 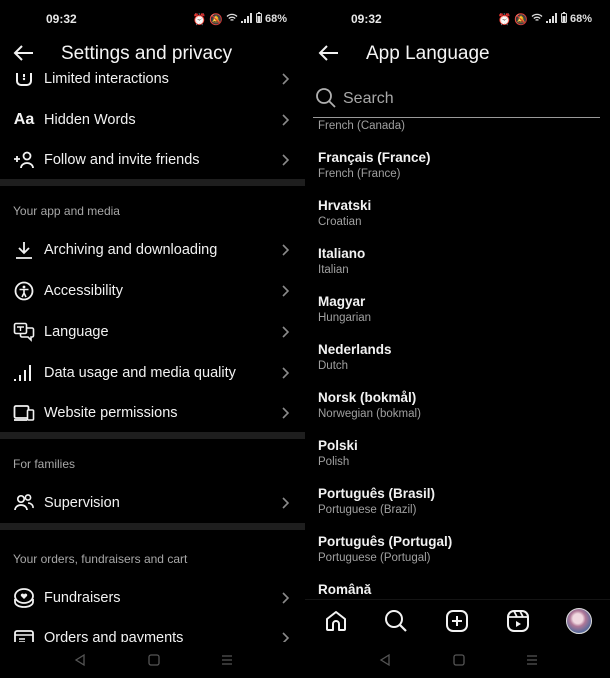 I want to click on language-native-name: Português (Brasil), so click(x=377, y=493).